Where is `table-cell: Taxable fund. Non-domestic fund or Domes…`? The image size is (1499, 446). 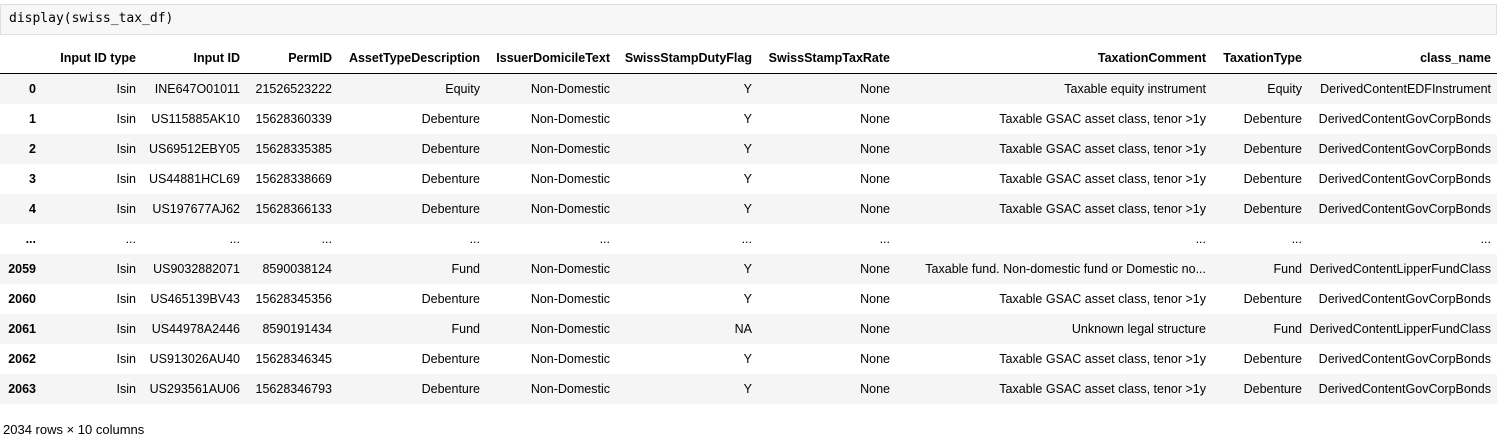 table-cell: Taxable fund. Non-domestic fund or Domes… is located at coordinates (1065, 269).